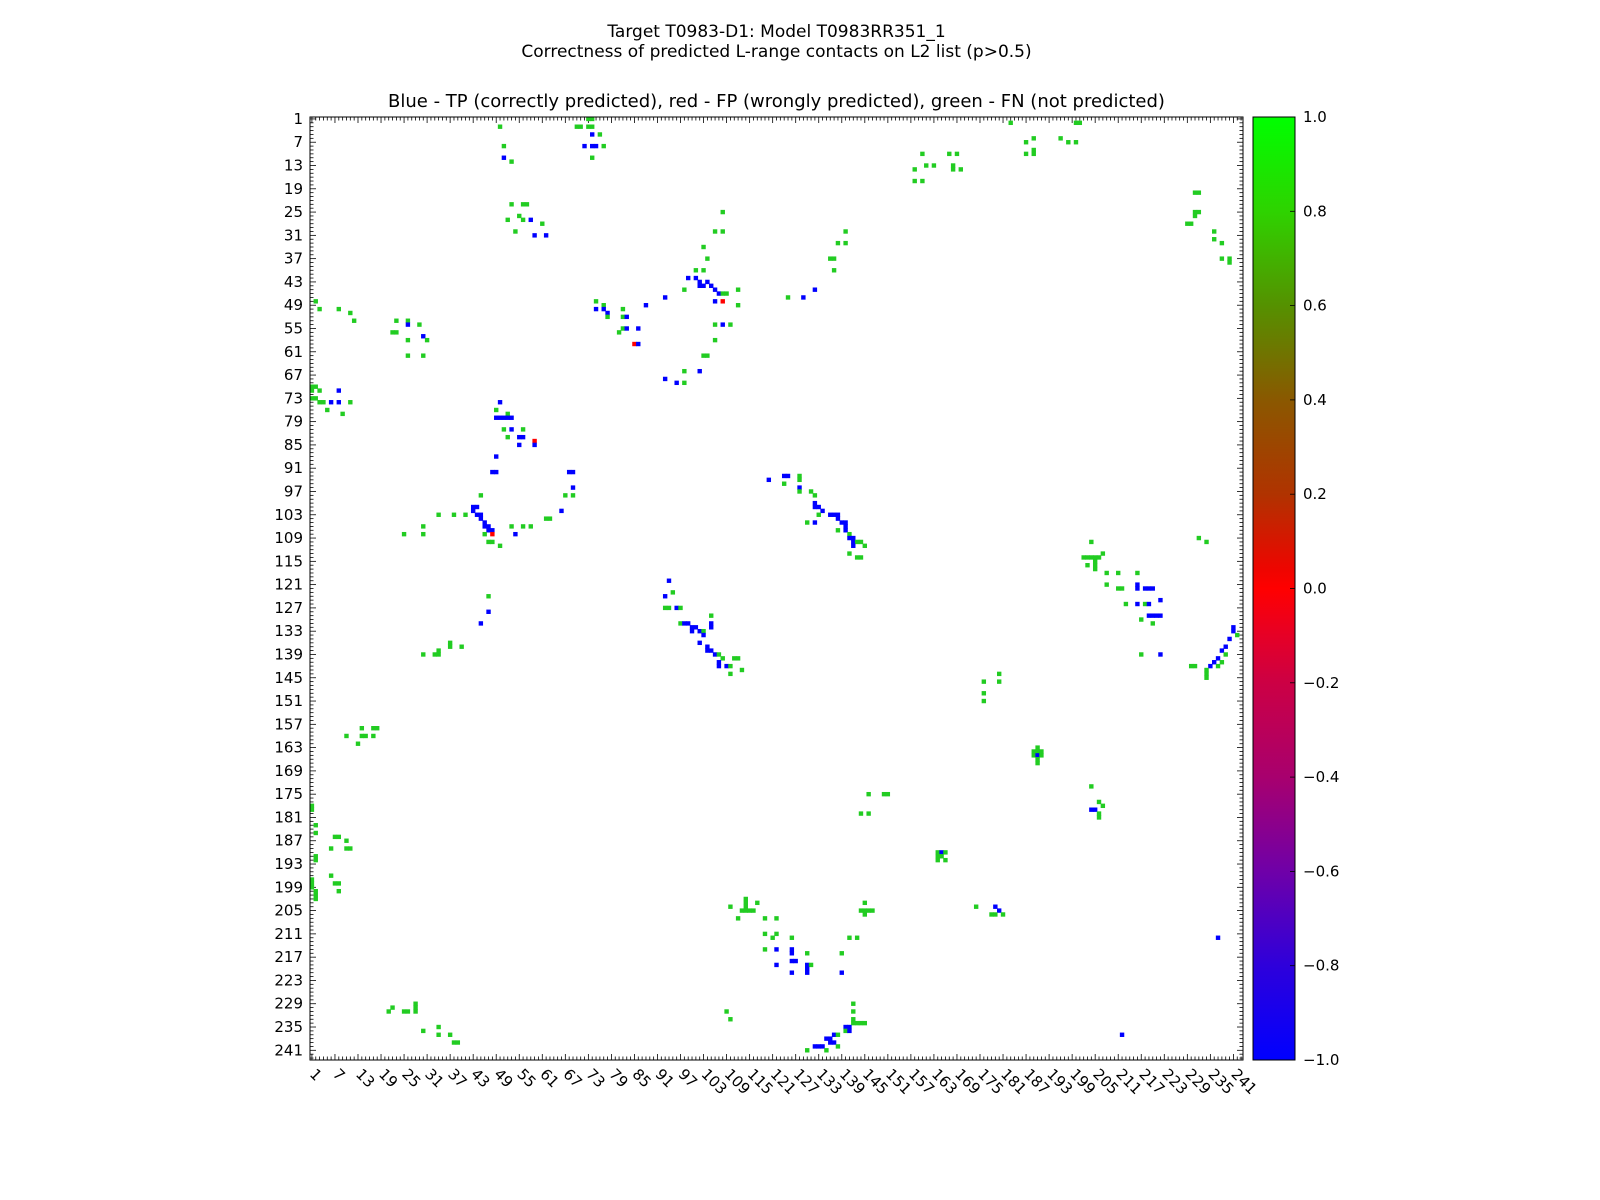 The width and height of the screenshot is (1600, 1200). I want to click on y-tick-label: 187, so click(288, 841).